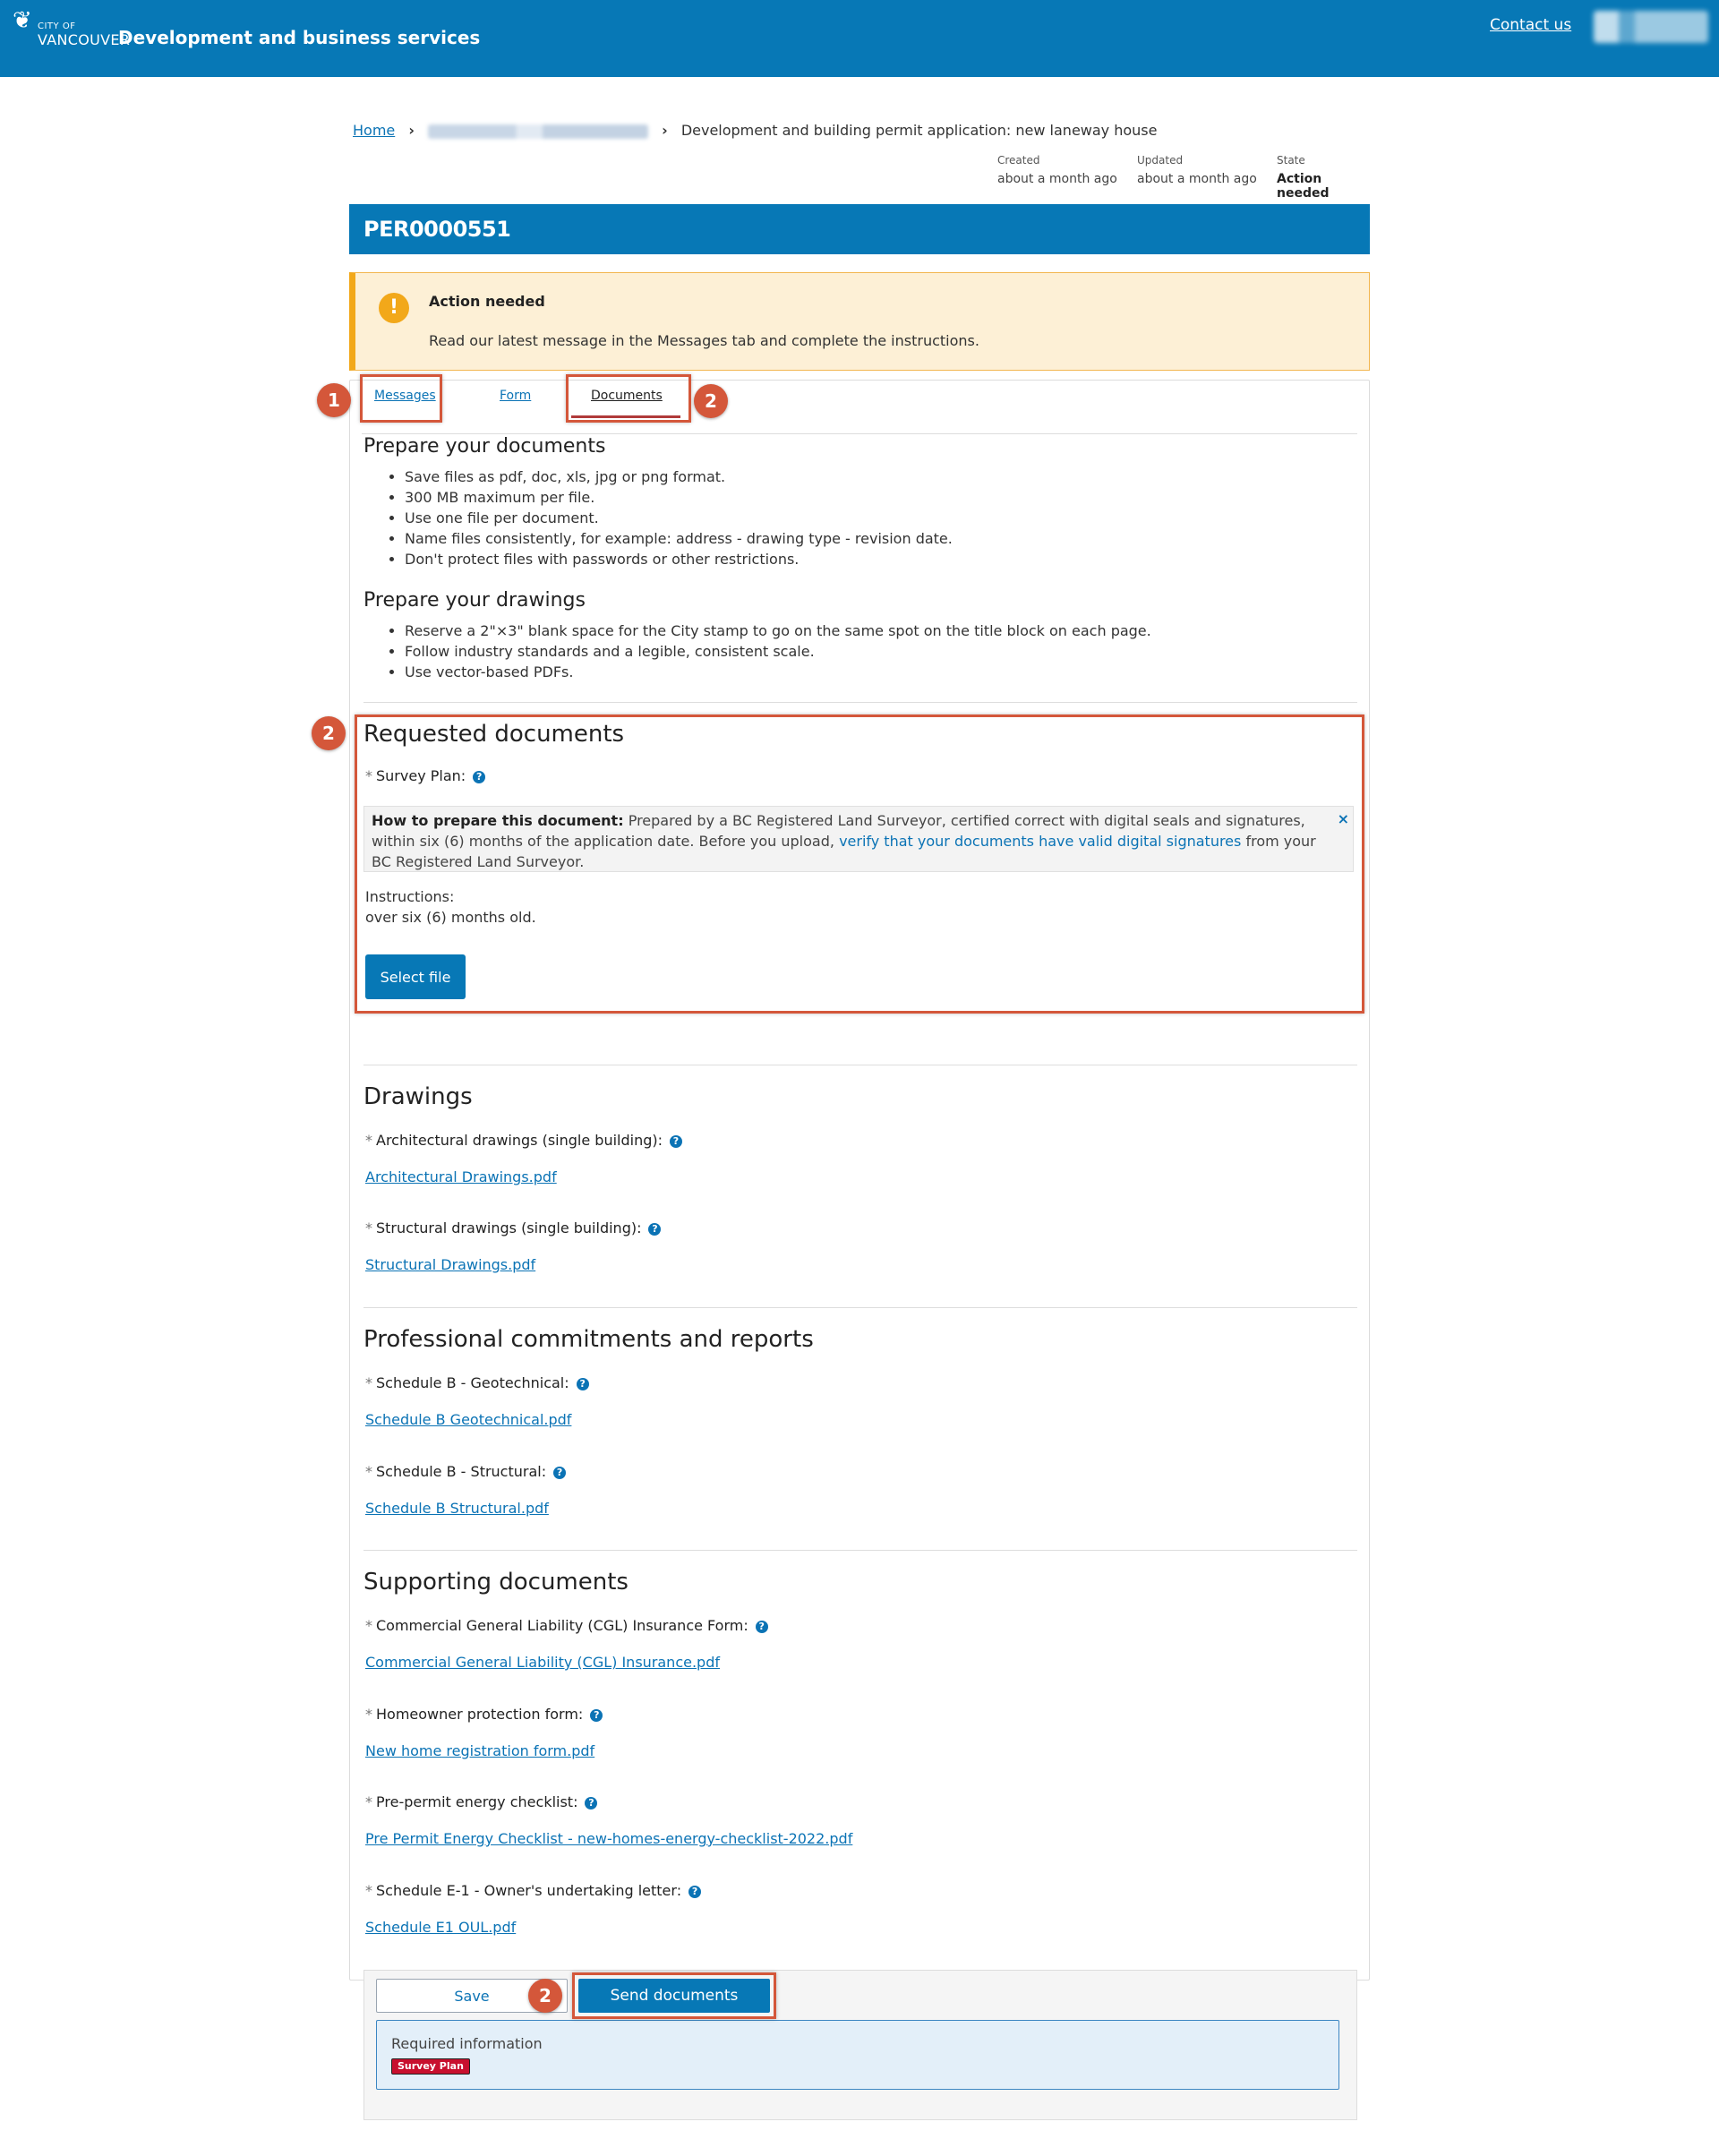 The height and width of the screenshot is (2156, 1719). Describe the element at coordinates (334, 400) in the screenshot. I see `annotation-badge-1: 1` at that location.